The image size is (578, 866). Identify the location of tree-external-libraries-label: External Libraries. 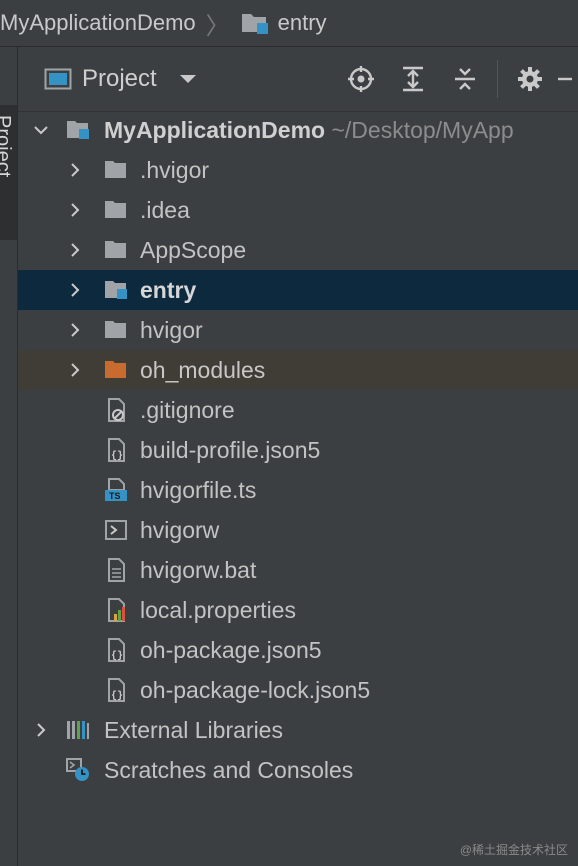
(193, 730).